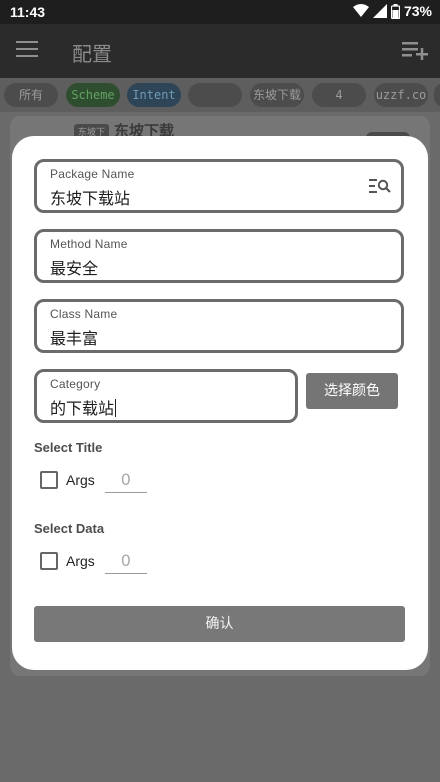 The height and width of the screenshot is (782, 440). Describe the element at coordinates (379, 11) in the screenshot. I see `signal-icon` at that location.